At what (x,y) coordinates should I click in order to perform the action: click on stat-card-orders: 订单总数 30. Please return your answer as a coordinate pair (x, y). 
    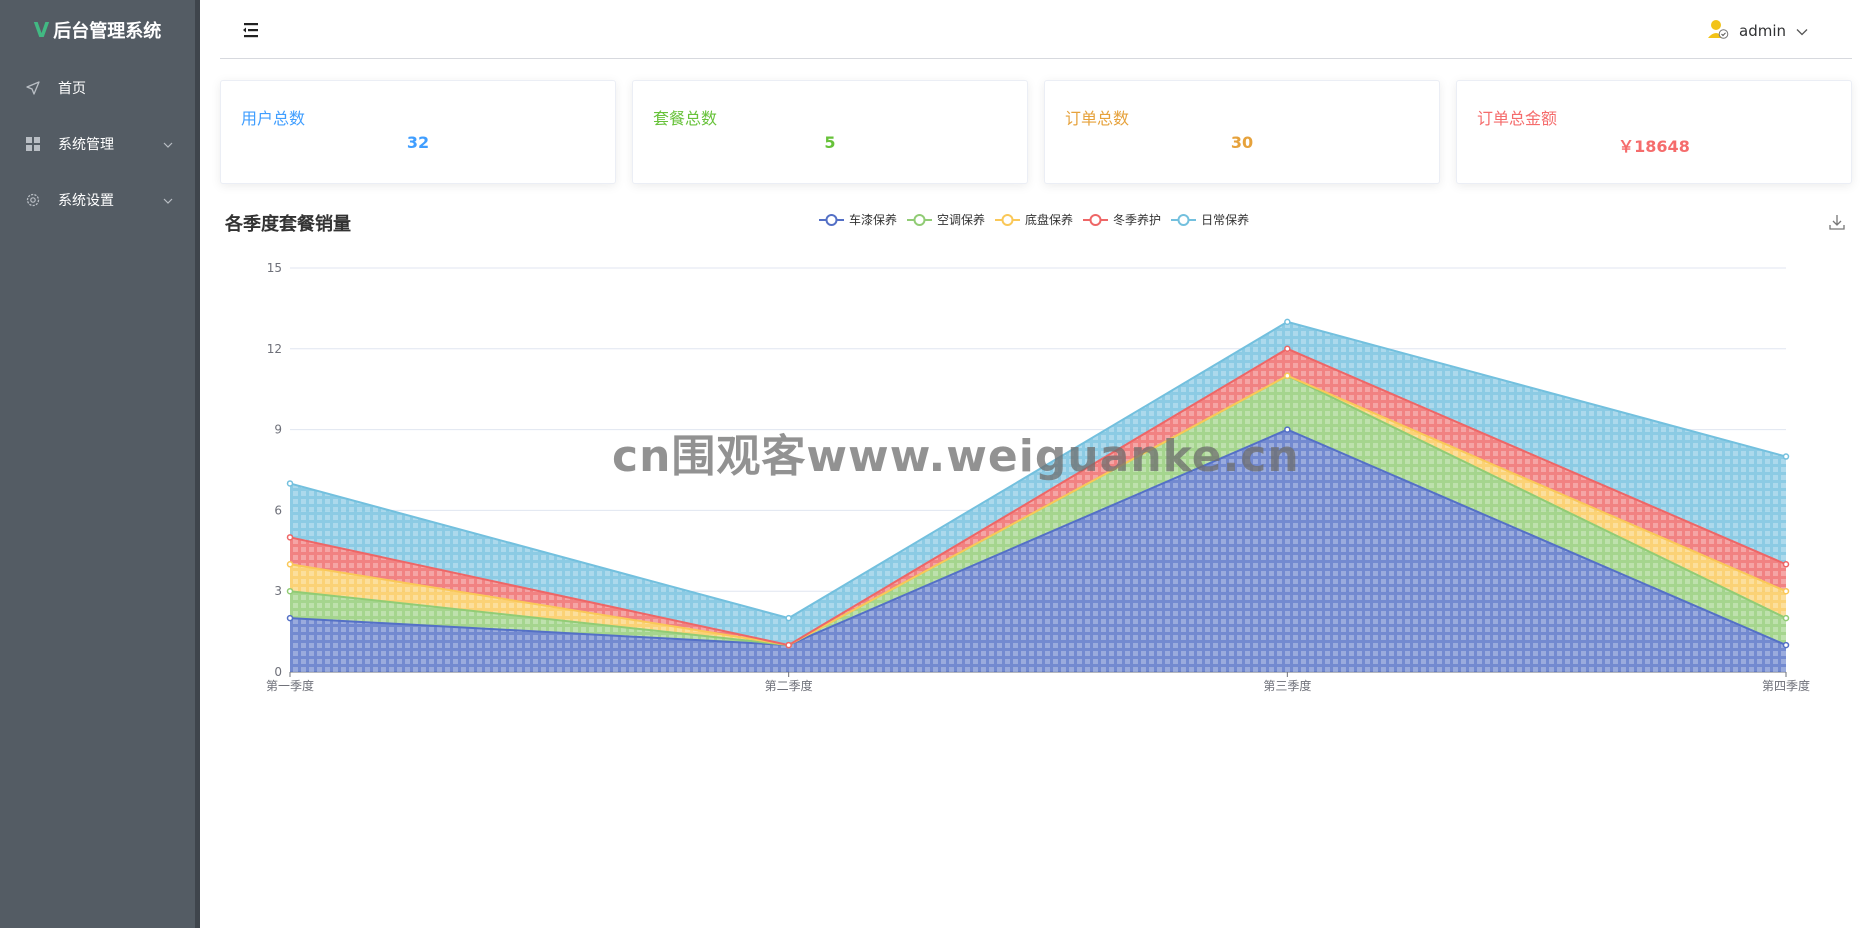
    Looking at the image, I should click on (1242, 132).